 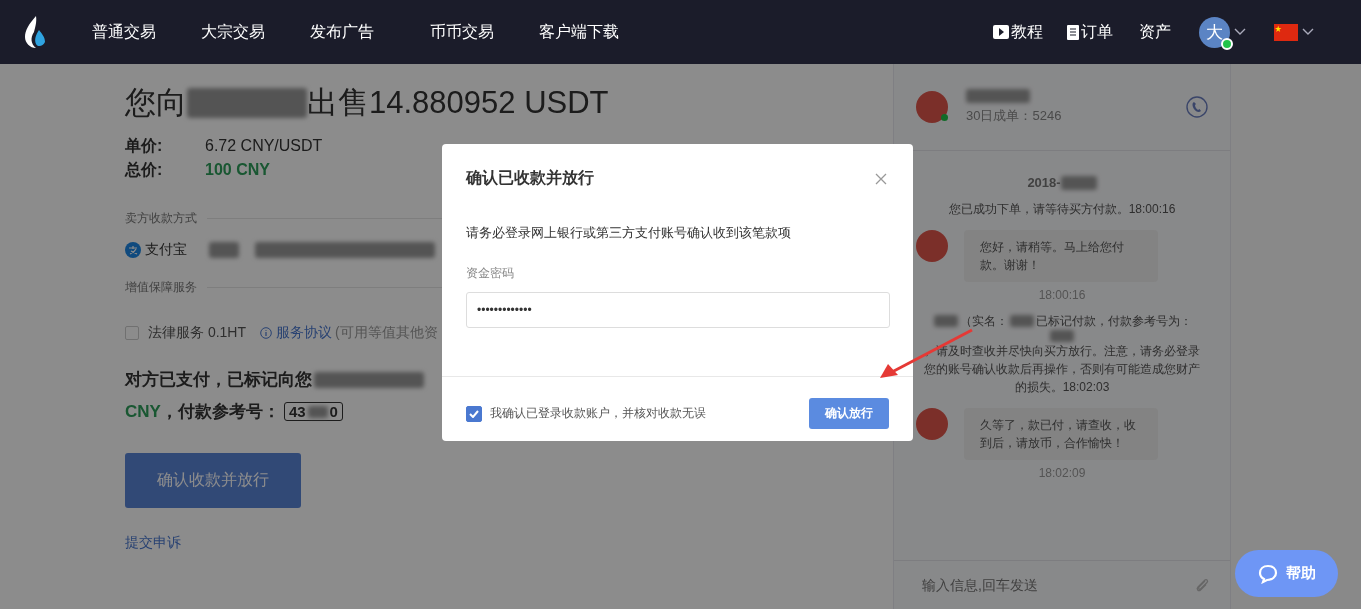 I want to click on assets-link: 资产, so click(x=1155, y=32).